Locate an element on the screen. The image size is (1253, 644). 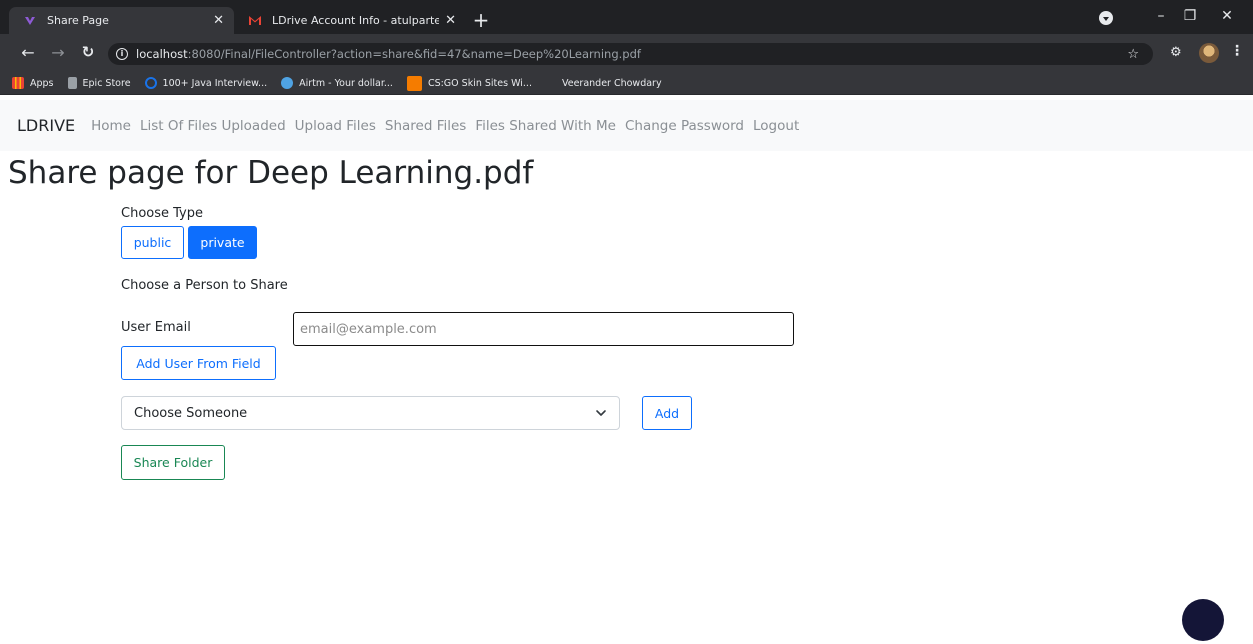
select-value: Choose Someone is located at coordinates (191, 413).